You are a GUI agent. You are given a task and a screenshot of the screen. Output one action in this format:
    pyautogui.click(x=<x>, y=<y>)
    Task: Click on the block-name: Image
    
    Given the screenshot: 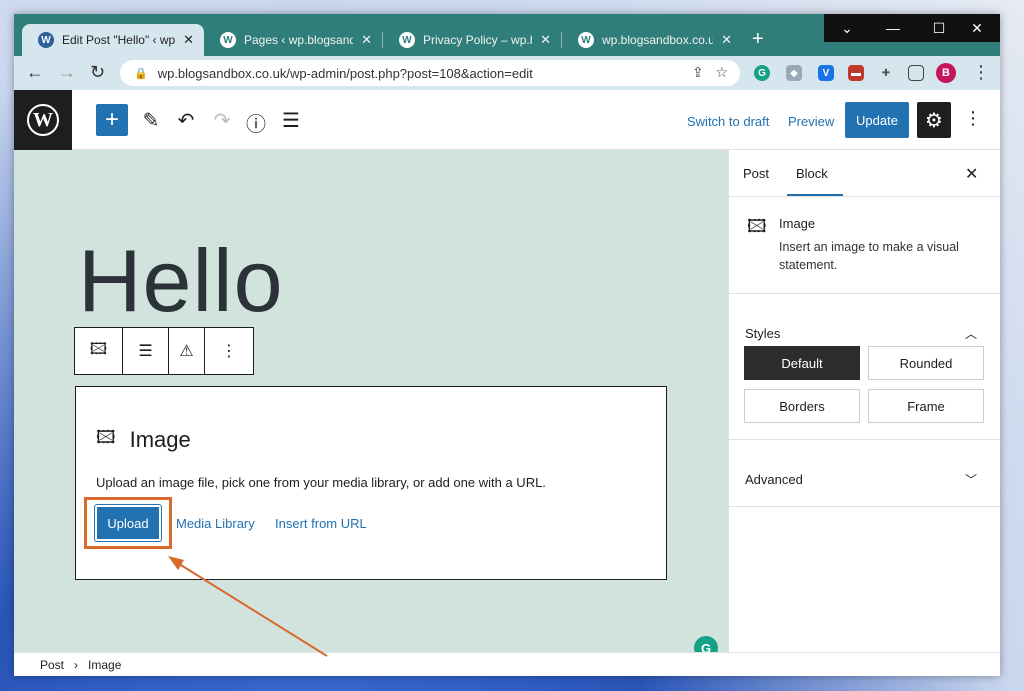 What is the action you would take?
    pyautogui.click(x=797, y=223)
    